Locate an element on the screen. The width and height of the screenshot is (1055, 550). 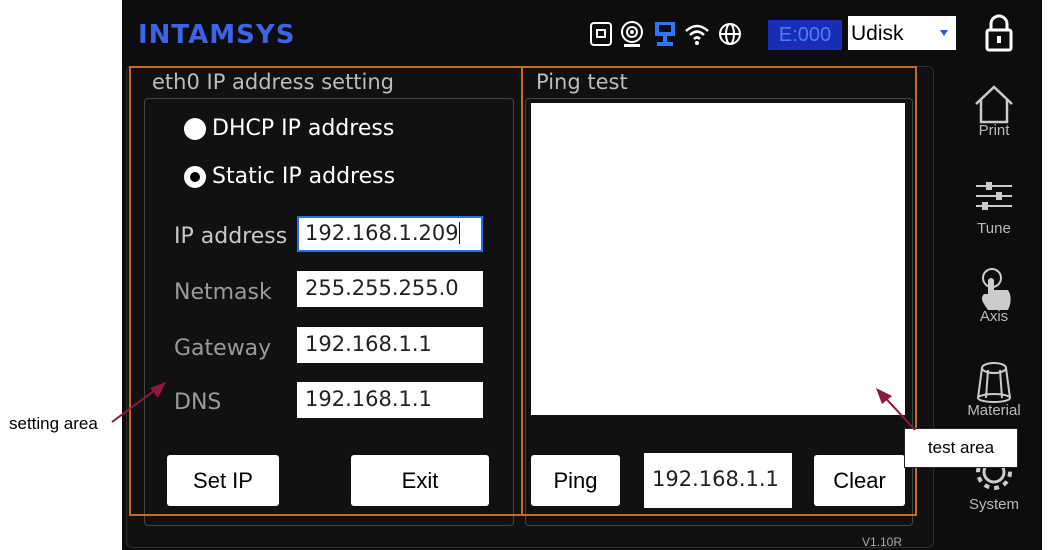
annotation-arrows is located at coordinates (513, 406).